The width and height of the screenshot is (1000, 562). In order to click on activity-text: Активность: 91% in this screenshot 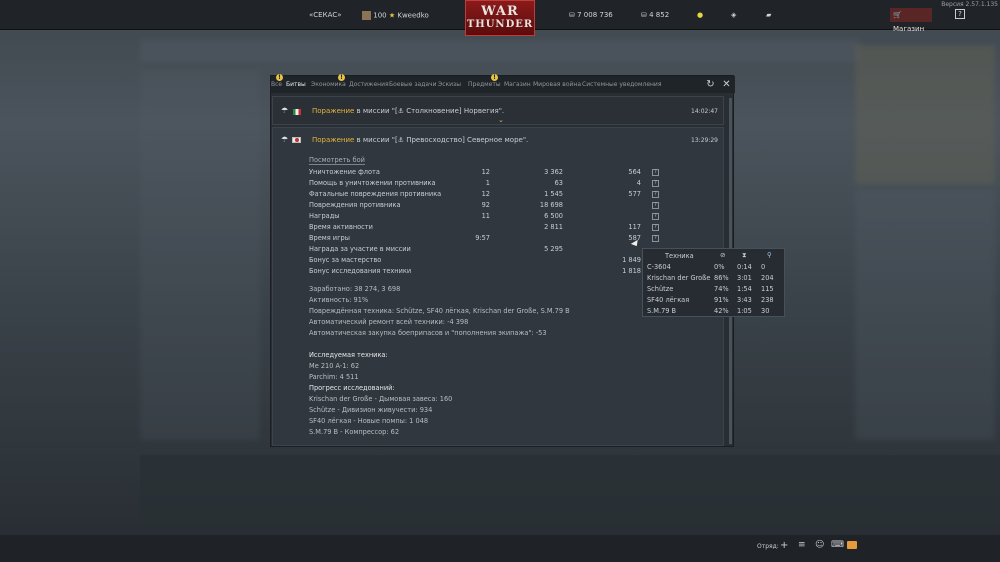, I will do `click(339, 300)`.